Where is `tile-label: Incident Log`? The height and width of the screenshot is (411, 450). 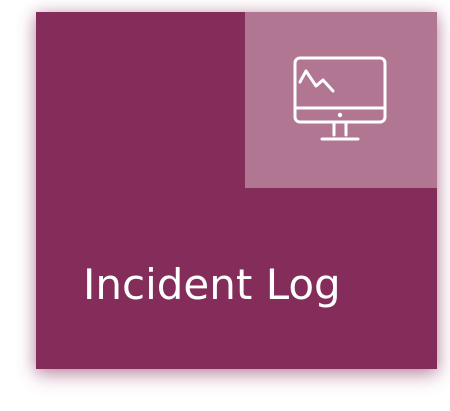
tile-label: Incident Log is located at coordinates (212, 284).